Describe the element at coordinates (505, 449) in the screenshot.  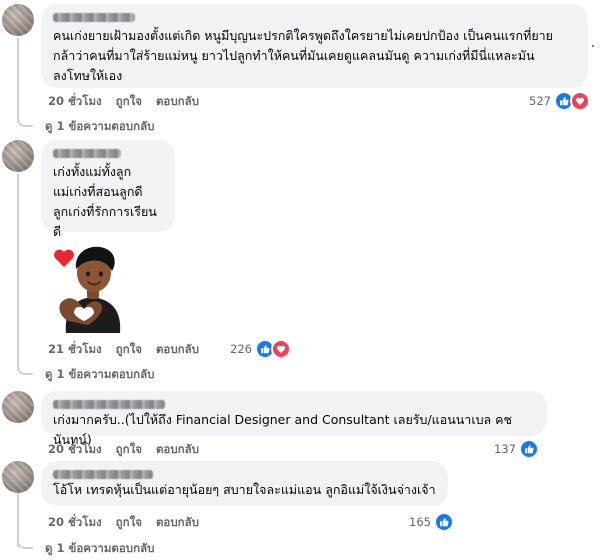
I see `reaction-count: 137` at that location.